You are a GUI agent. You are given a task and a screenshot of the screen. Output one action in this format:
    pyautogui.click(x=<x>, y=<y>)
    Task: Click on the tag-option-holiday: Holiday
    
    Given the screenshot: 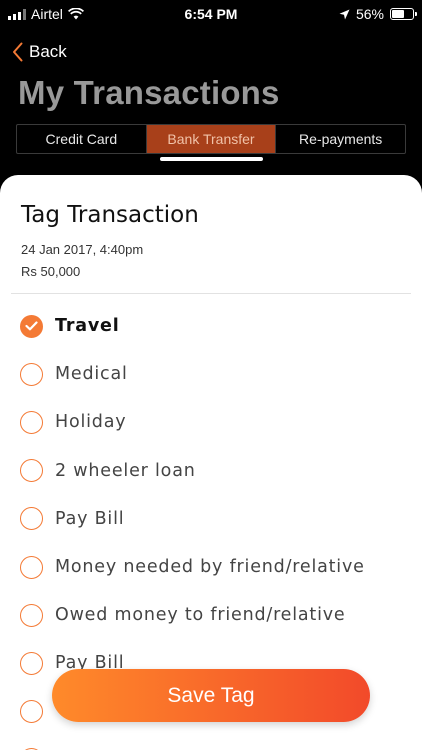 What is the action you would take?
    pyautogui.click(x=211, y=422)
    